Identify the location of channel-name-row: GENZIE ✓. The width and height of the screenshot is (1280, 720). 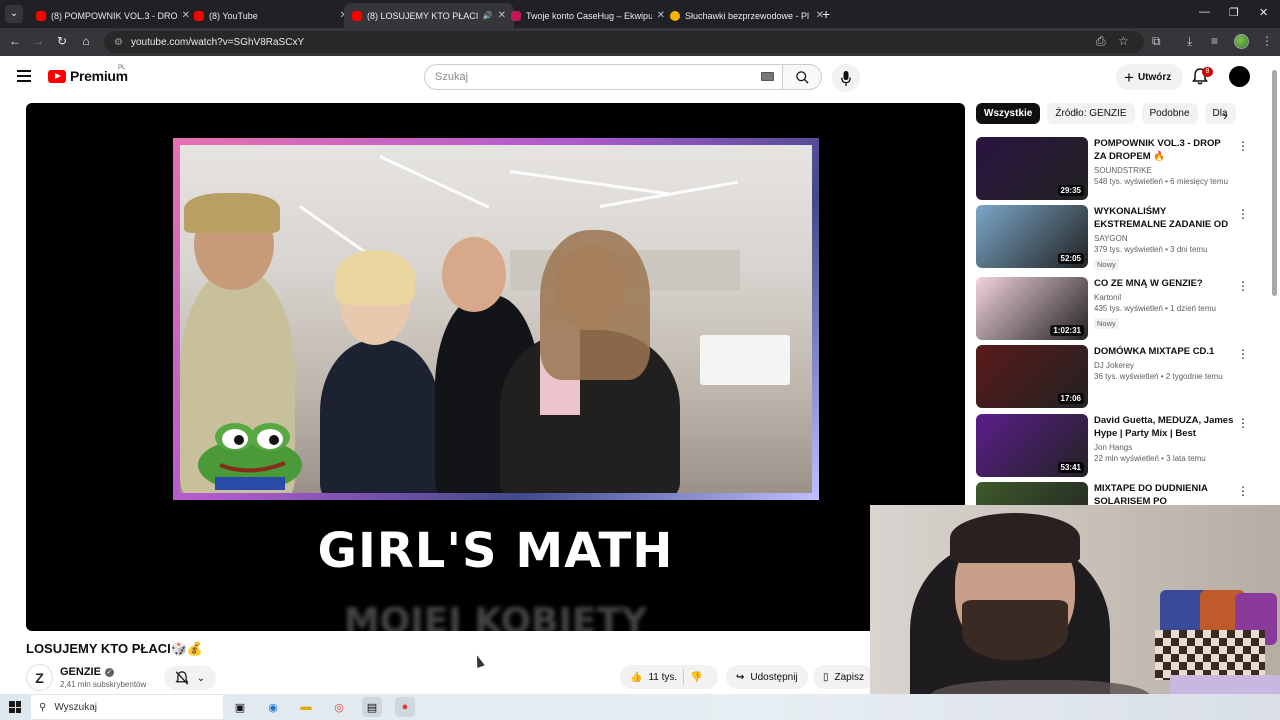
(87, 672).